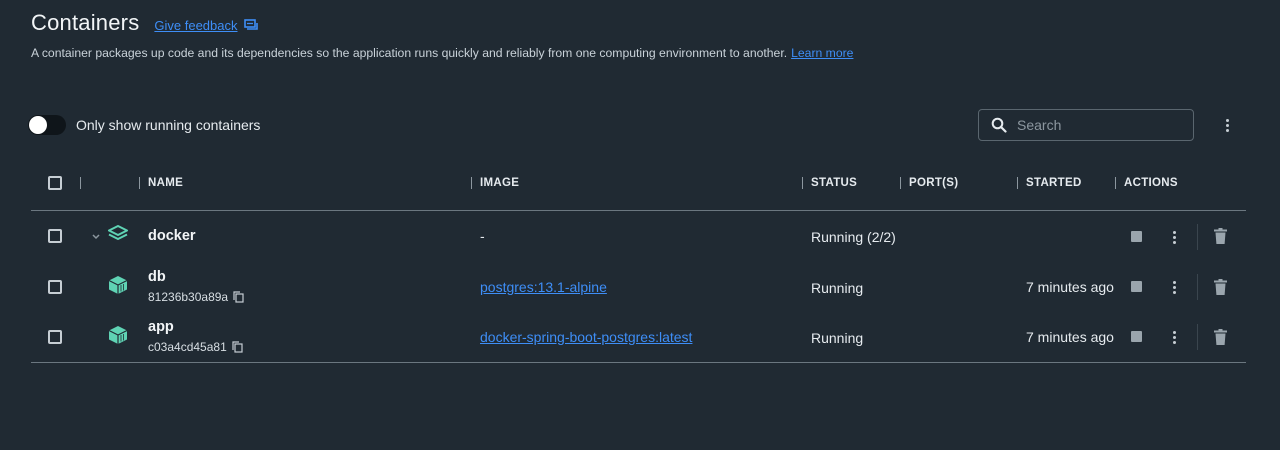 This screenshot has height=450, width=1280. I want to click on image-link: postgres:13.1-alpine, so click(543, 287).